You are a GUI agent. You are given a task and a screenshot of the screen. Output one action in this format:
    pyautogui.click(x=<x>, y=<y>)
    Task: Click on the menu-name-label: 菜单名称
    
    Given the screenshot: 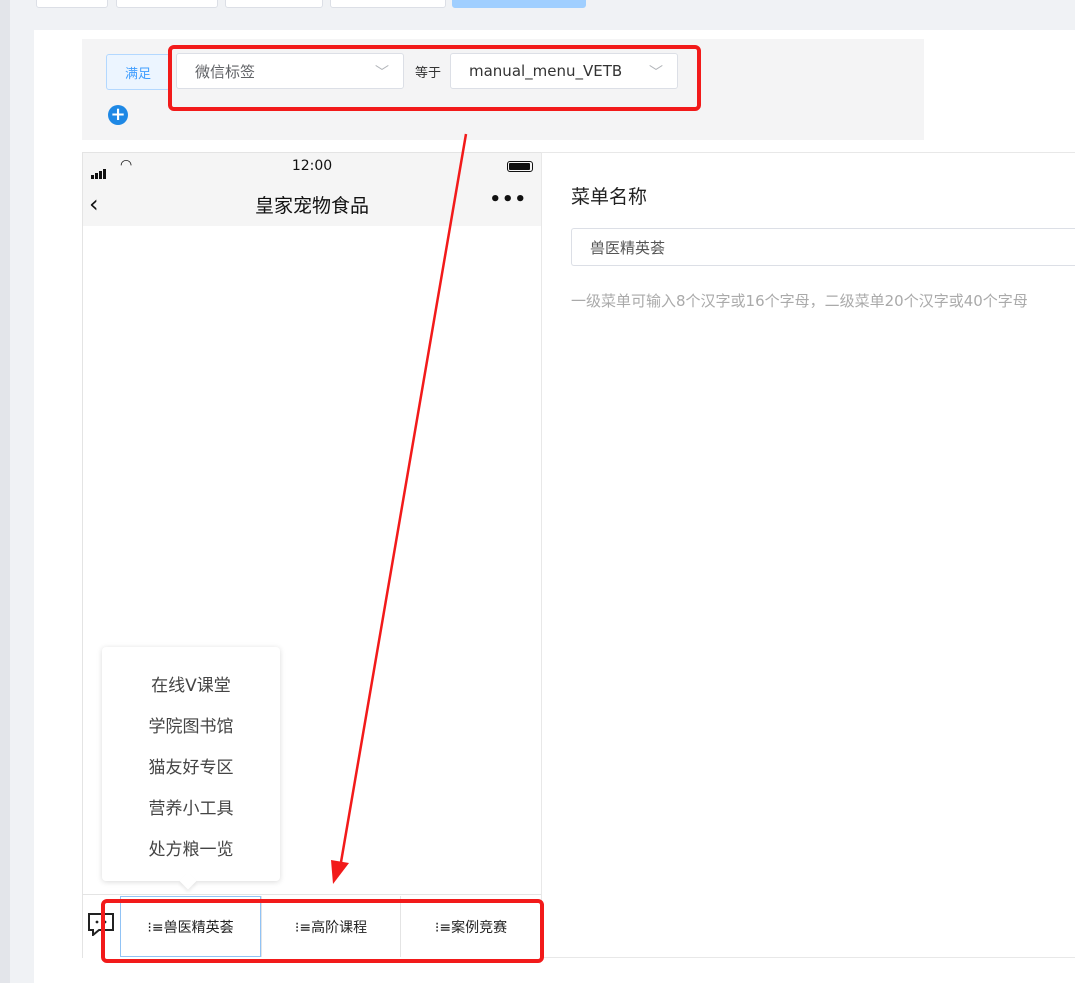 What is the action you would take?
    pyautogui.click(x=609, y=197)
    